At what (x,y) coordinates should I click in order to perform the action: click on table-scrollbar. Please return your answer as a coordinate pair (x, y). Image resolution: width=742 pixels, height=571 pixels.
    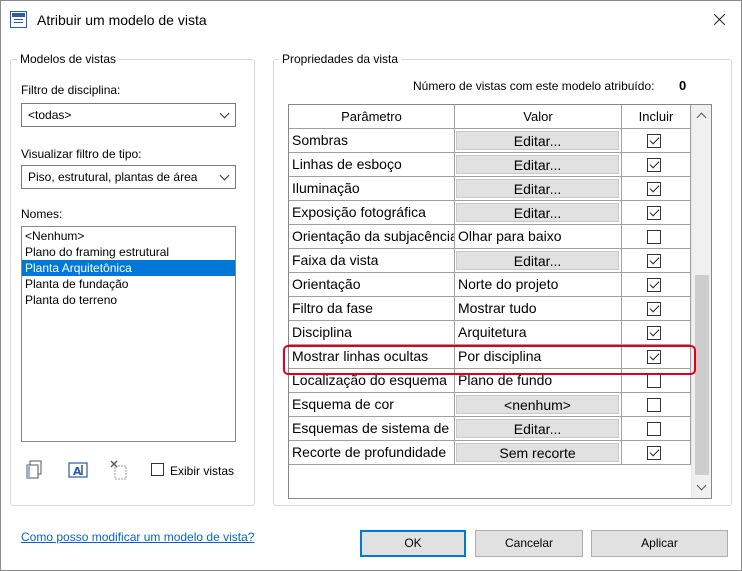
    Looking at the image, I should click on (701, 301).